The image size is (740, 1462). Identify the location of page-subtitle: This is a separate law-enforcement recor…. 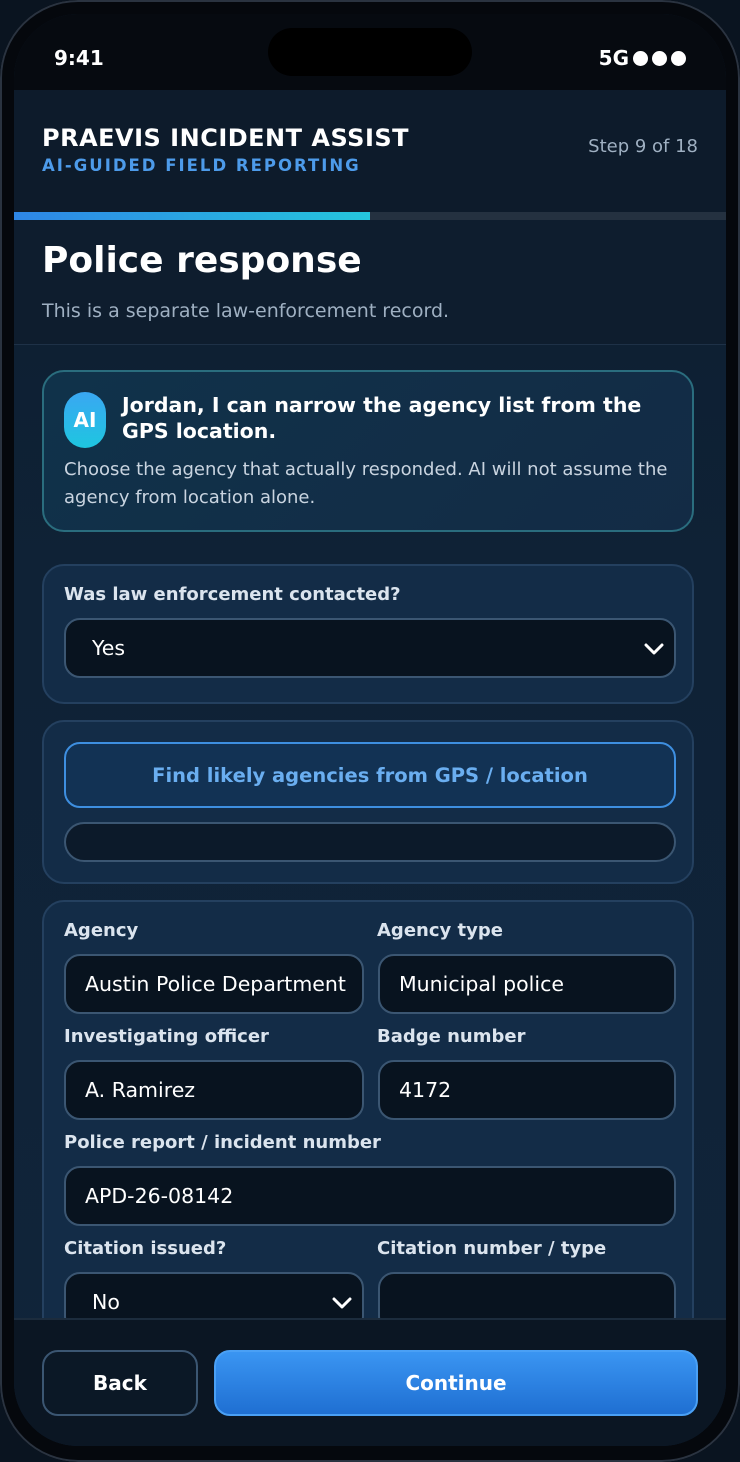
(246, 311).